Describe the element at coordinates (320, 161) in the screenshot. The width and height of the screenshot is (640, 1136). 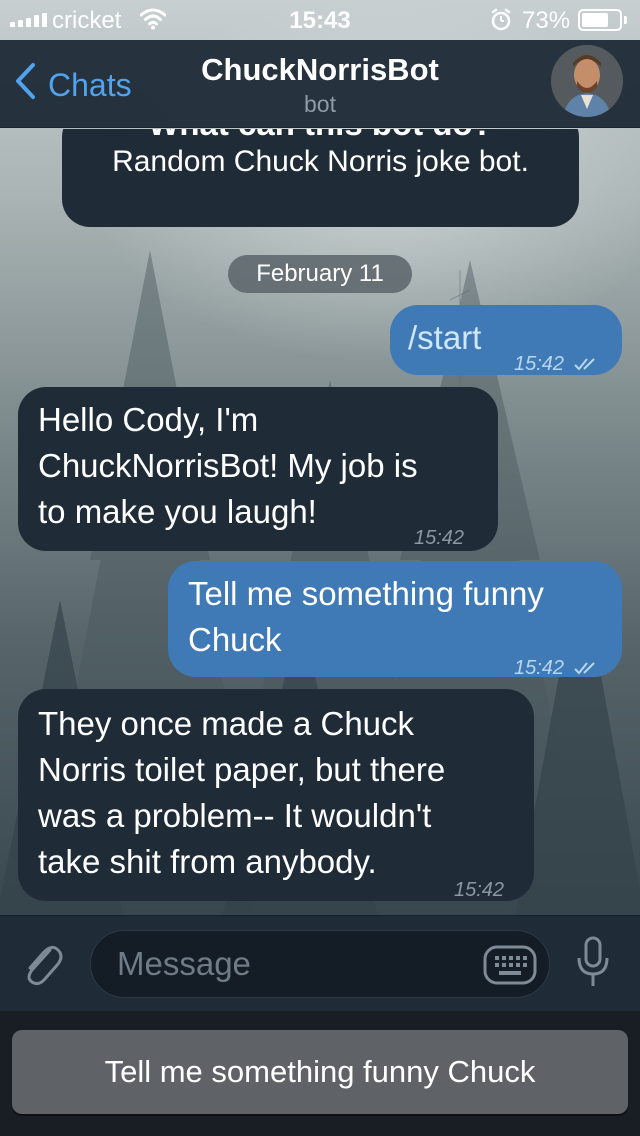
I see `bot-info-description: Random Chuck Norris joke bot.` at that location.